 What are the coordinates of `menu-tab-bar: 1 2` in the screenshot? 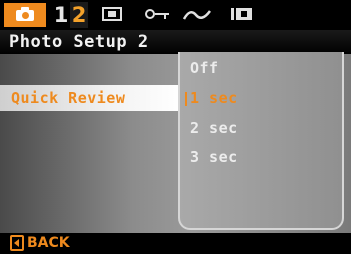 It's located at (175, 15).